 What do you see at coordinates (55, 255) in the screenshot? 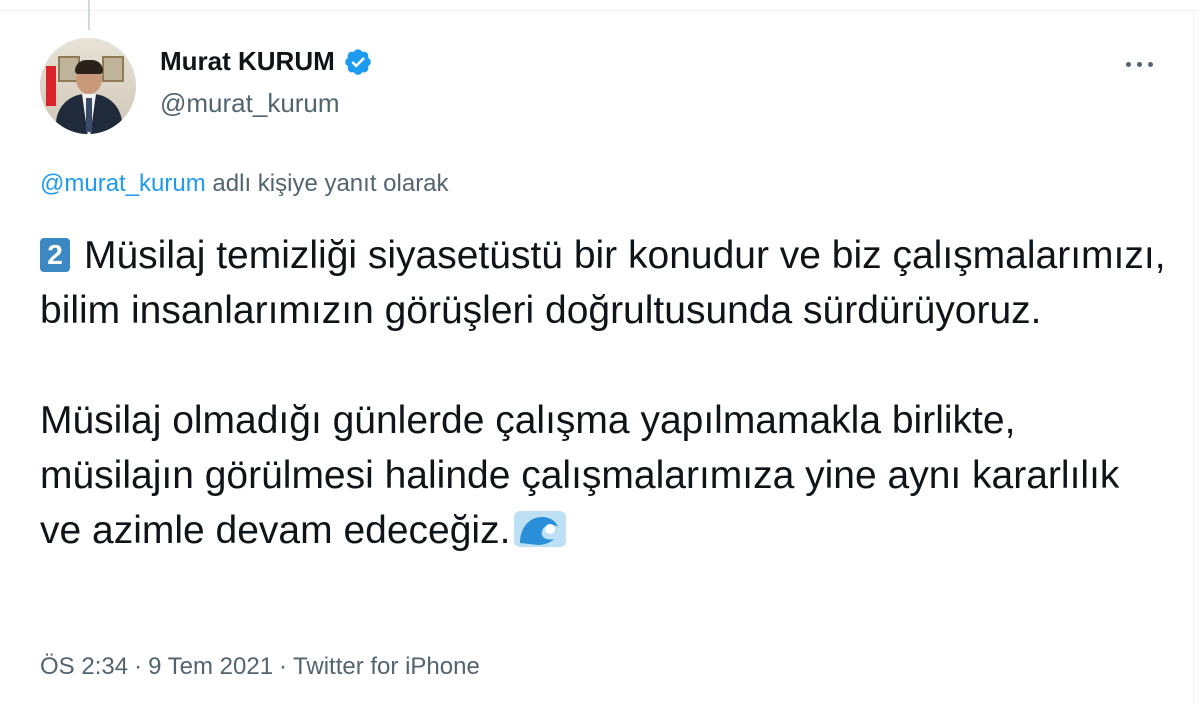
I see `number-two-emoji: 2` at bounding box center [55, 255].